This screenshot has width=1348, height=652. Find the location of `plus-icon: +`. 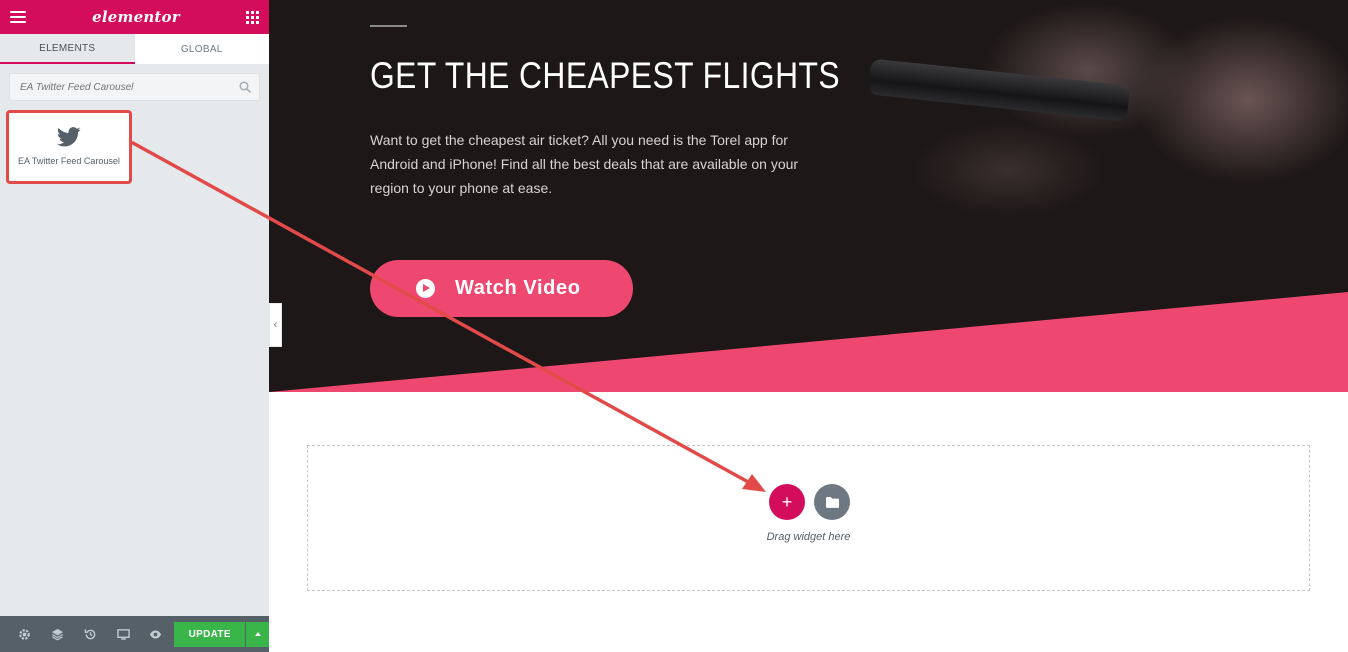

plus-icon: + is located at coordinates (787, 502).